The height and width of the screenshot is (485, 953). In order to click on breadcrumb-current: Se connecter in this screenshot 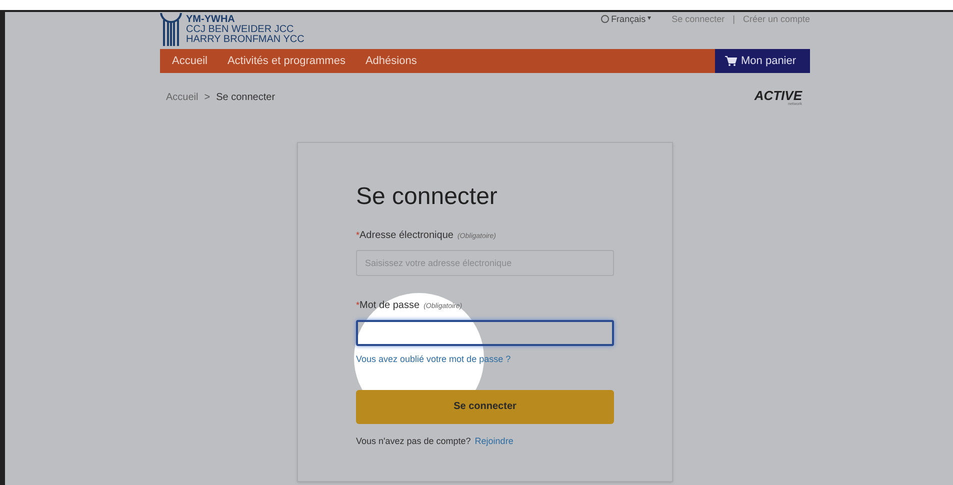, I will do `click(246, 98)`.